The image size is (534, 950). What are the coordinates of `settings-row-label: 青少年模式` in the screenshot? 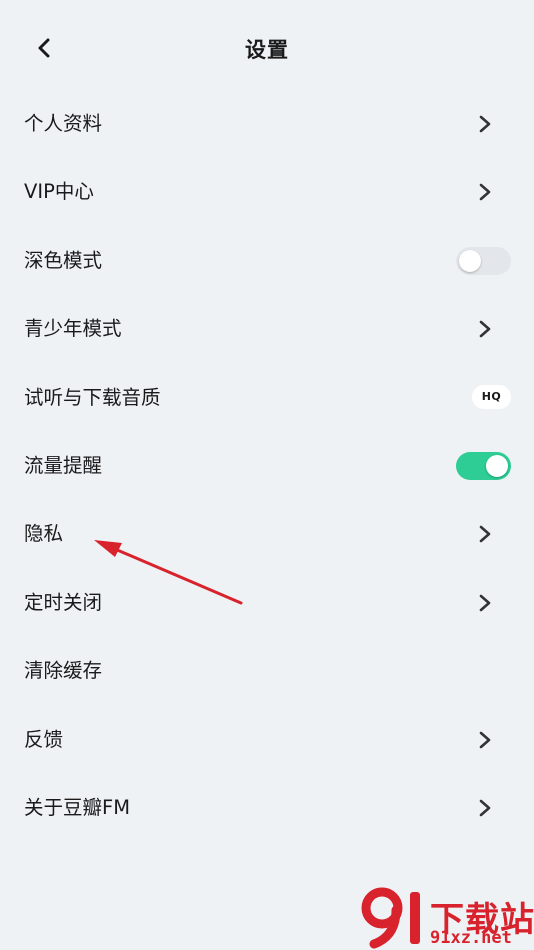 It's located at (73, 329).